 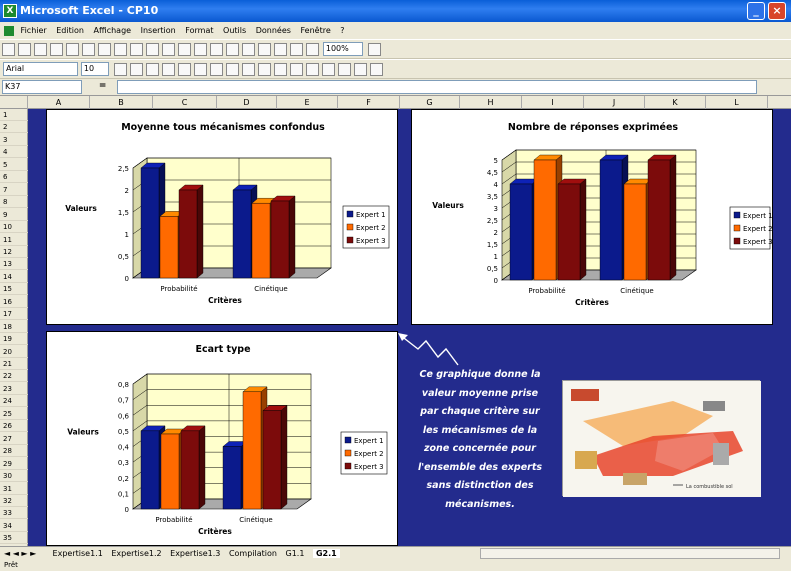 What do you see at coordinates (369, 102) in the screenshot?
I see `column-header-f: F` at bounding box center [369, 102].